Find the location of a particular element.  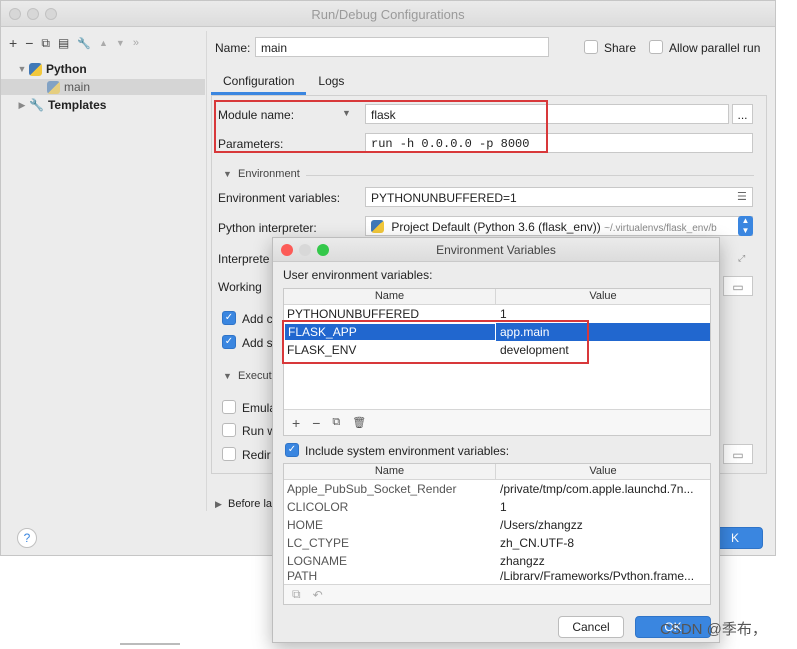

collapse-arrow-icon: ▶ is located at coordinates (22, 105).